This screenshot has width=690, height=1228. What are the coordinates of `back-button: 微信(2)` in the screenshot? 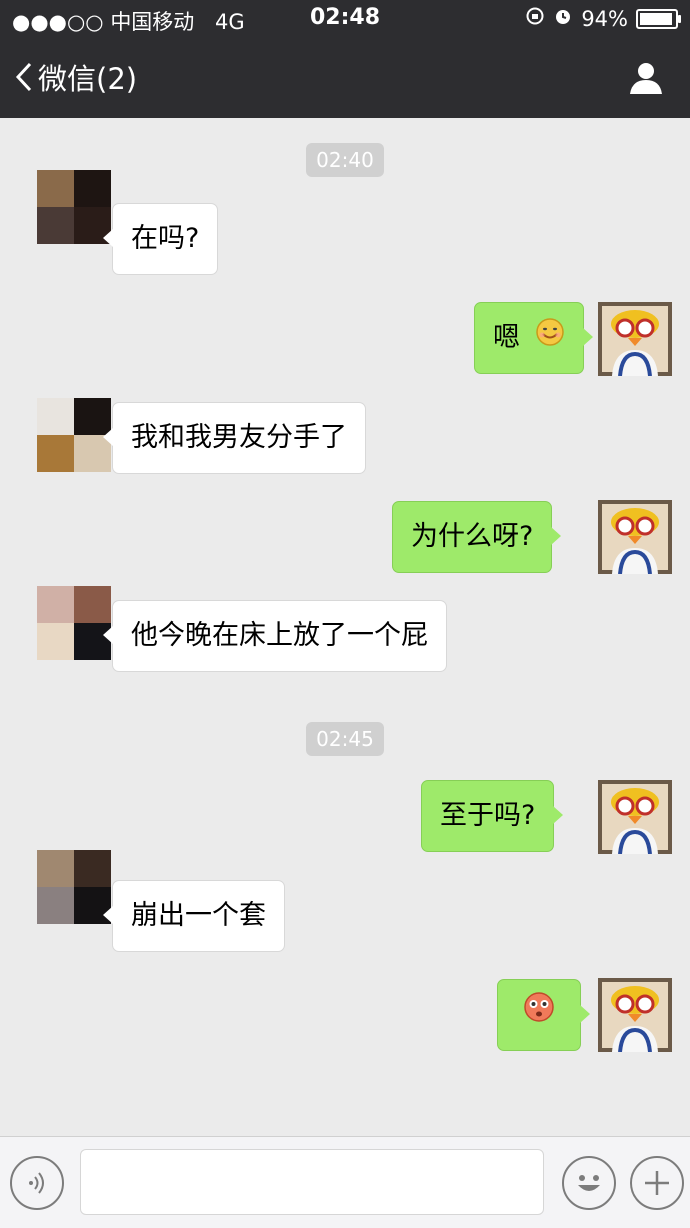 It's located at (75, 77).